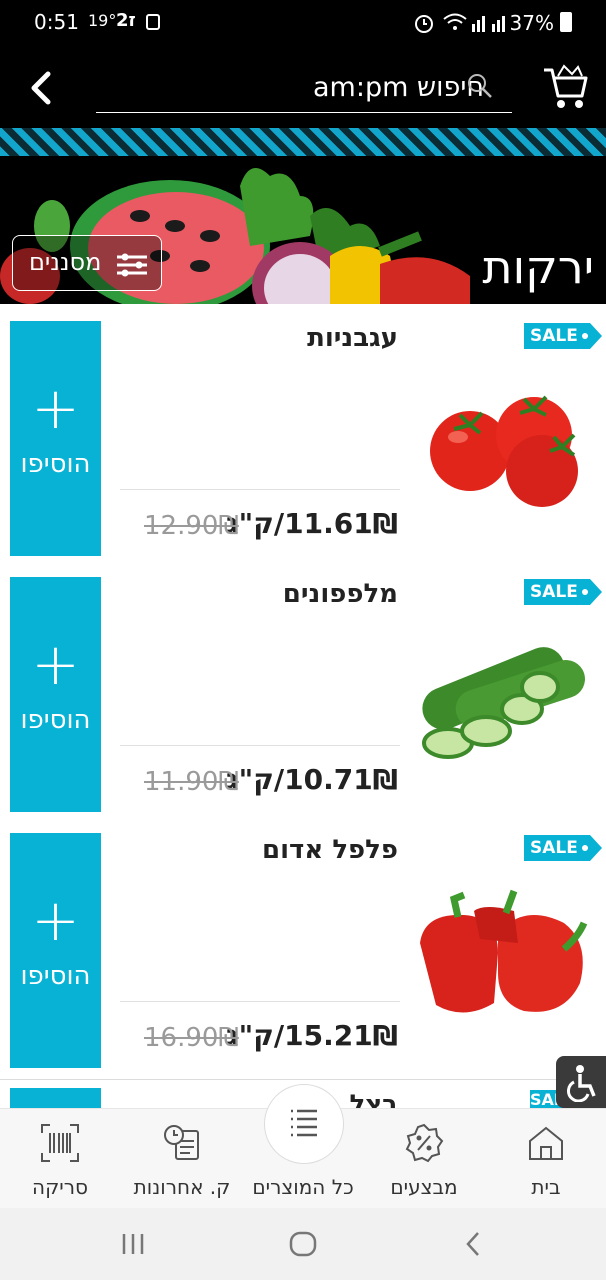 The height and width of the screenshot is (1280, 606). What do you see at coordinates (132, 265) in the screenshot?
I see `filter-sliders-icon` at bounding box center [132, 265].